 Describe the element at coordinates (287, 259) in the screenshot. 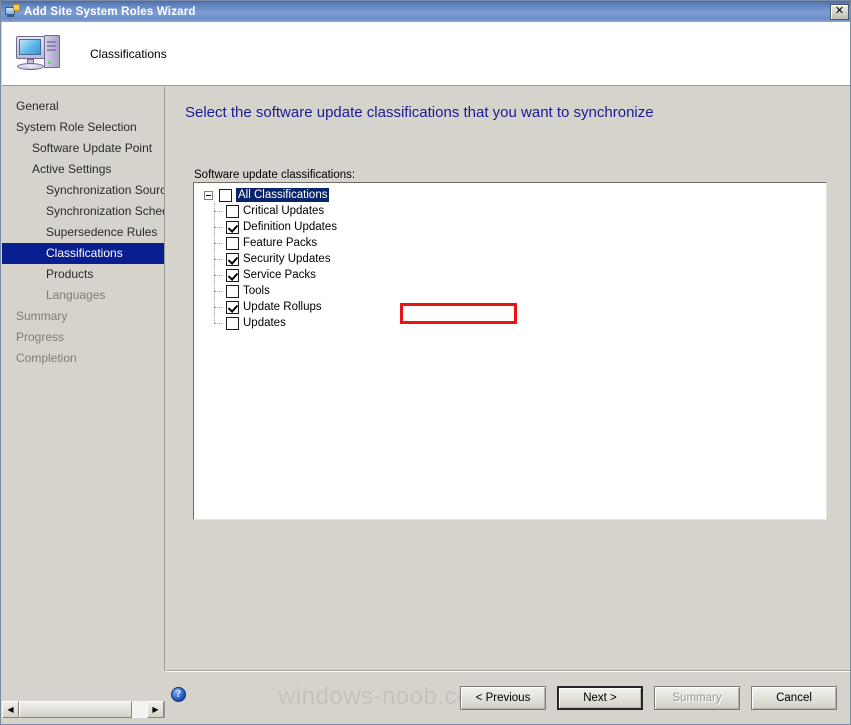

I see `tree-label-security-updates: Security Updates` at that location.